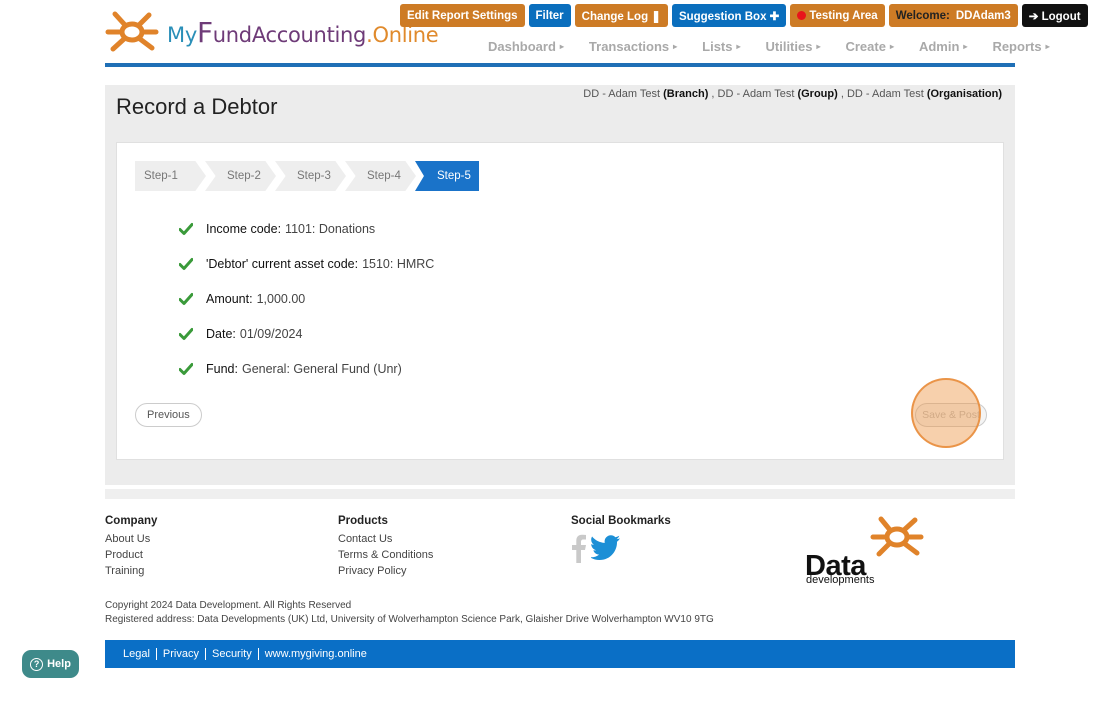  Describe the element at coordinates (385, 539) in the screenshot. I see `footer-link-contact-us: Contact Us` at that location.